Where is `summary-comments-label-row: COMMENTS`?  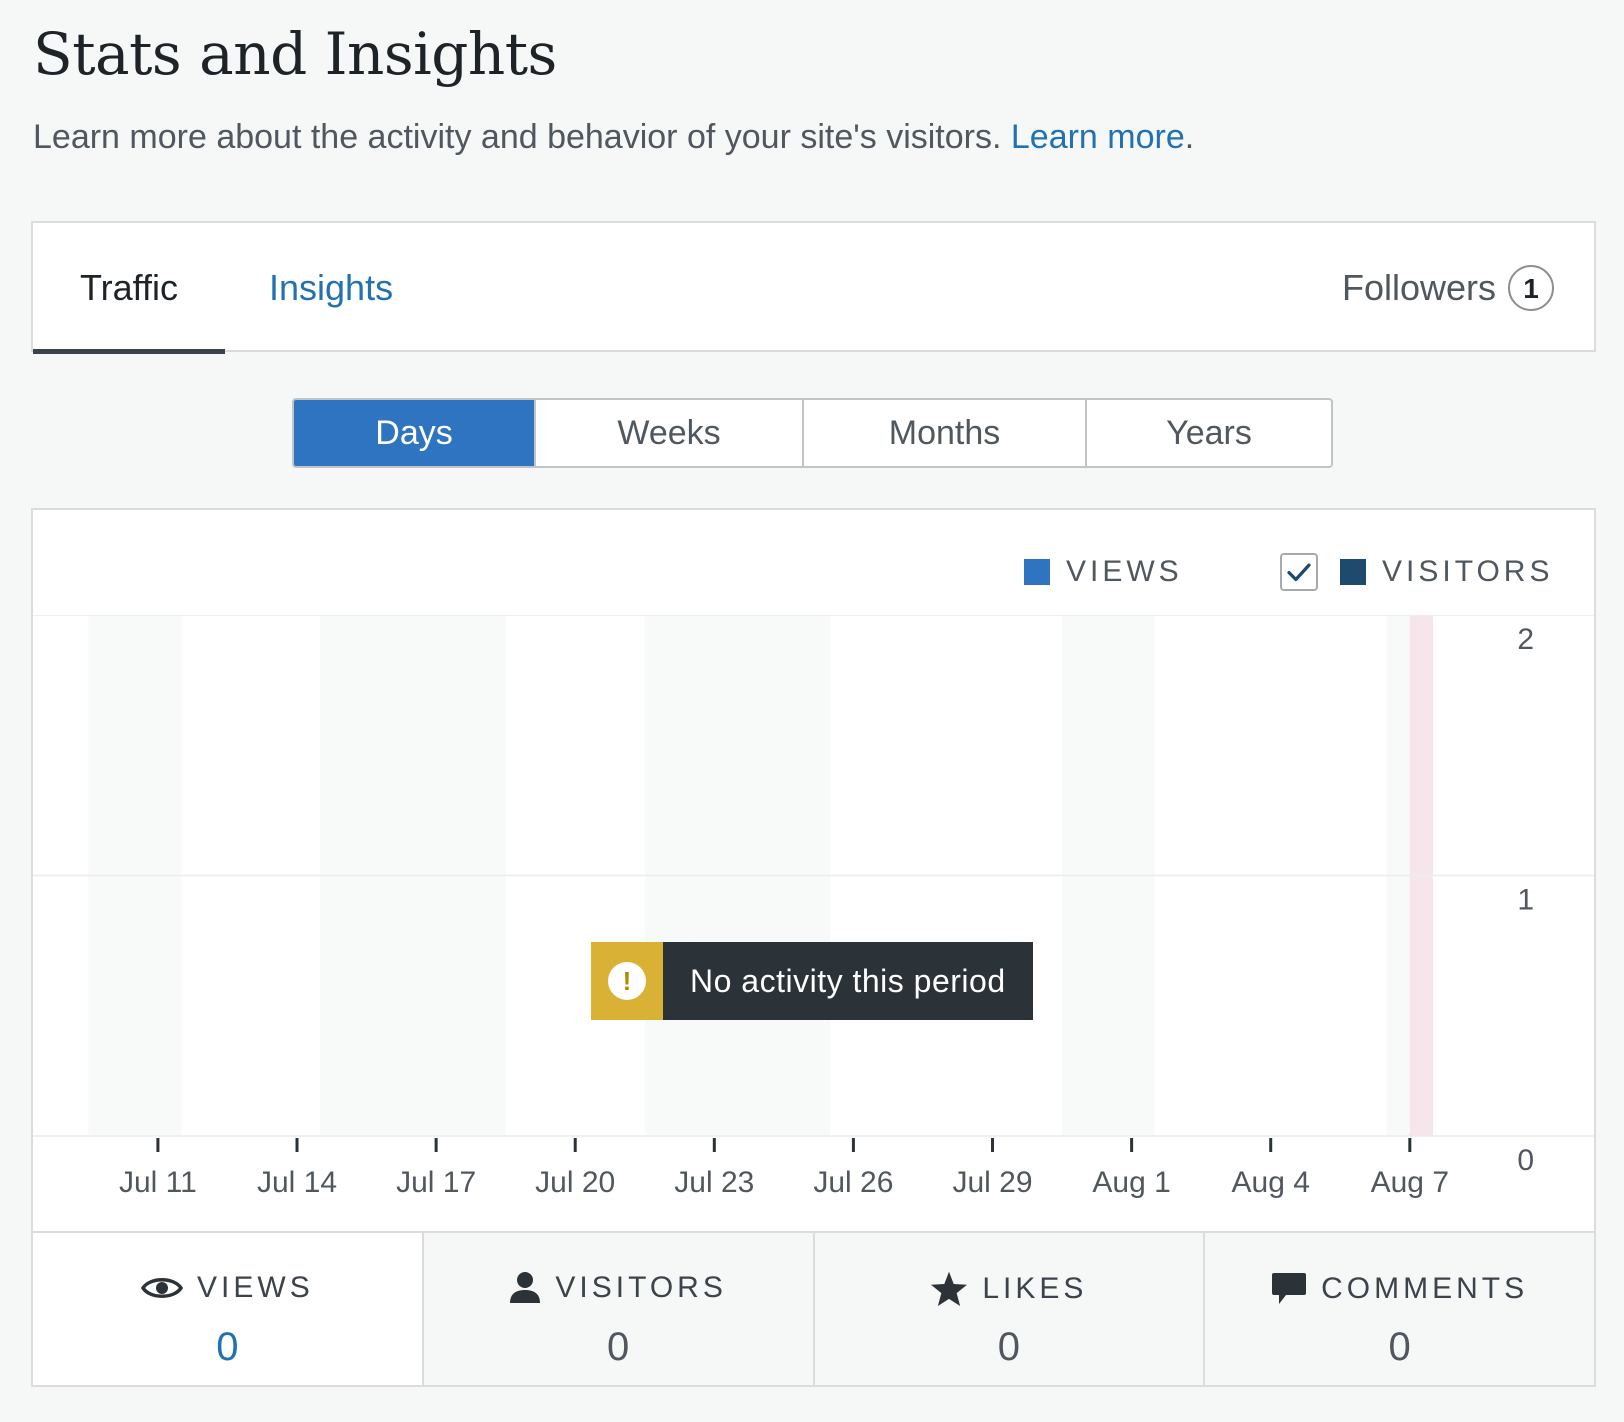
summary-comments-label-row: COMMENTS is located at coordinates (1399, 1289).